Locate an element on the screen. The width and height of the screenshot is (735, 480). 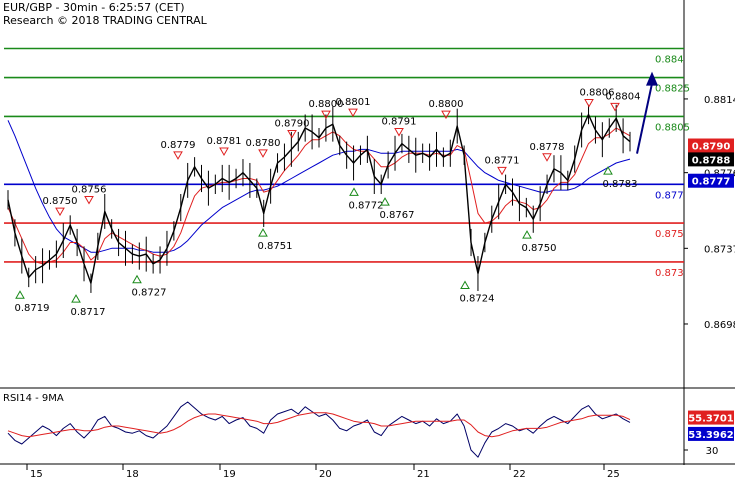
copyright-text: Research © 2018 TRADING CENTRAL is located at coordinates (105, 20).